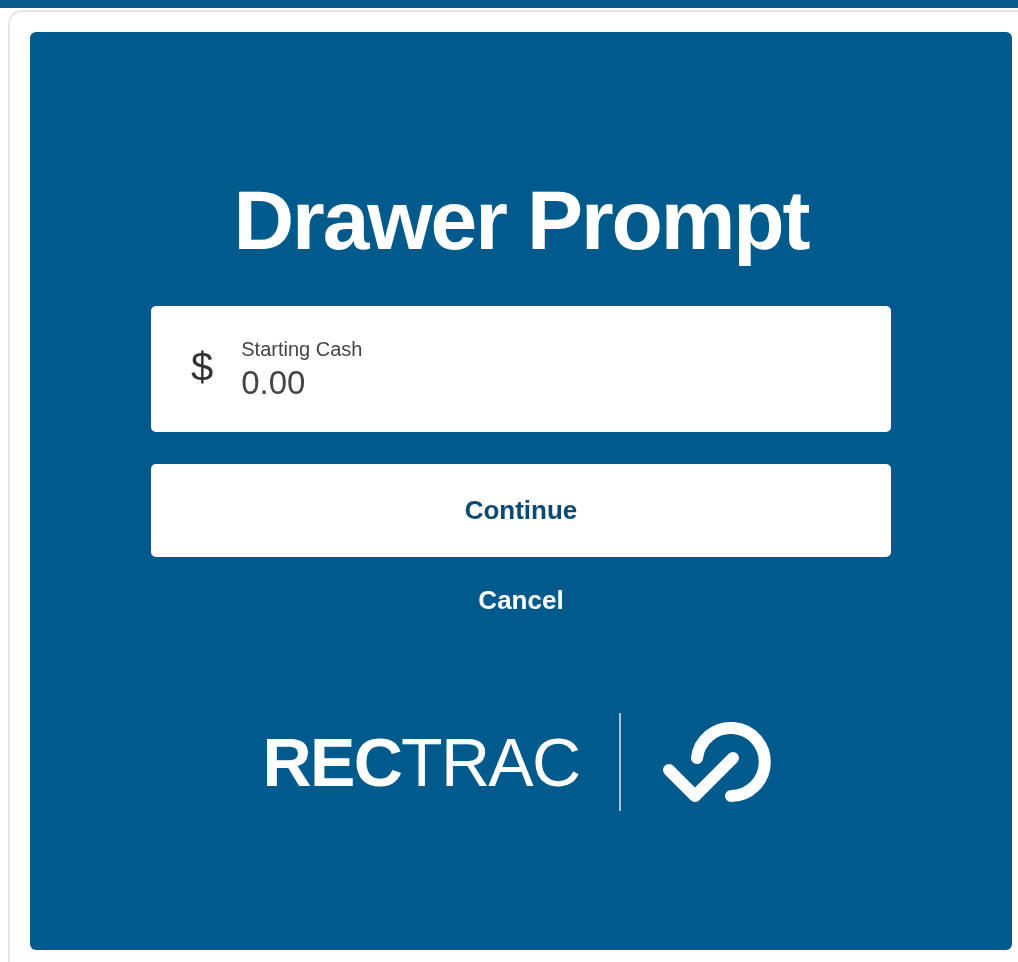 The width and height of the screenshot is (1018, 962). Describe the element at coordinates (441, 382) in the screenshot. I see `field-value: 0.00` at that location.